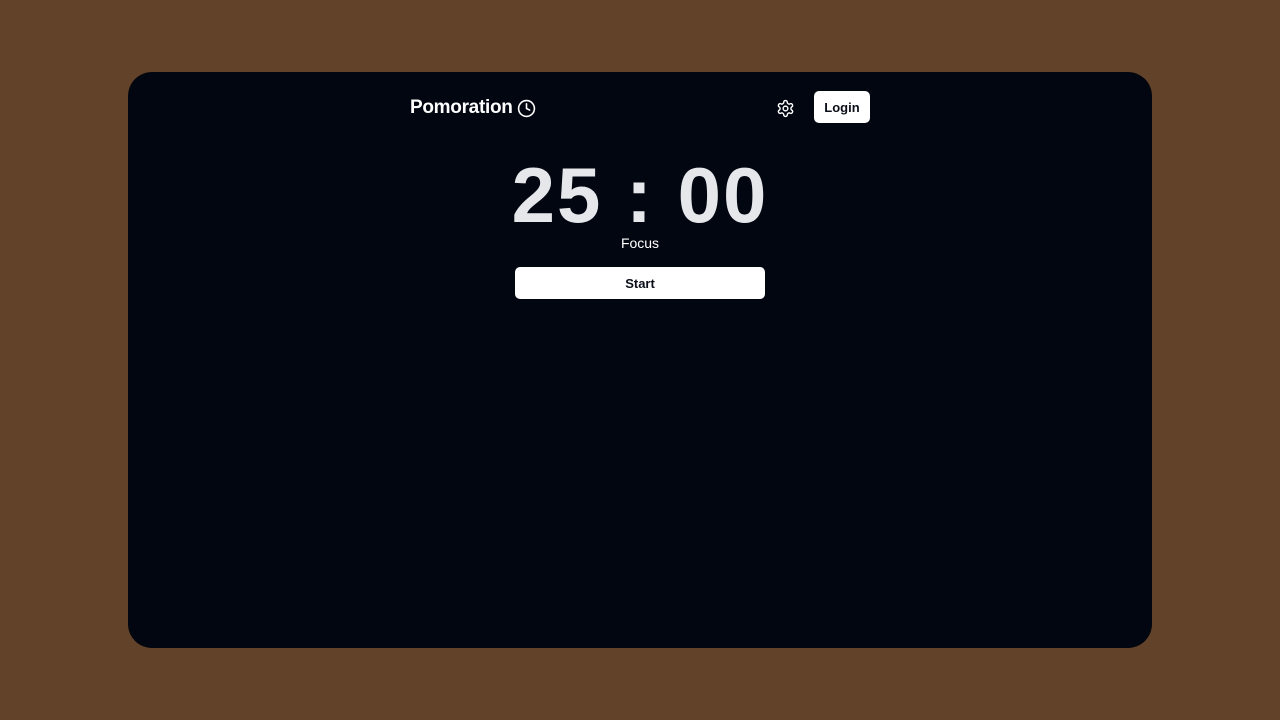 This screenshot has height=720, width=1280. Describe the element at coordinates (461, 107) in the screenshot. I see `brand-name: Pomoration` at that location.